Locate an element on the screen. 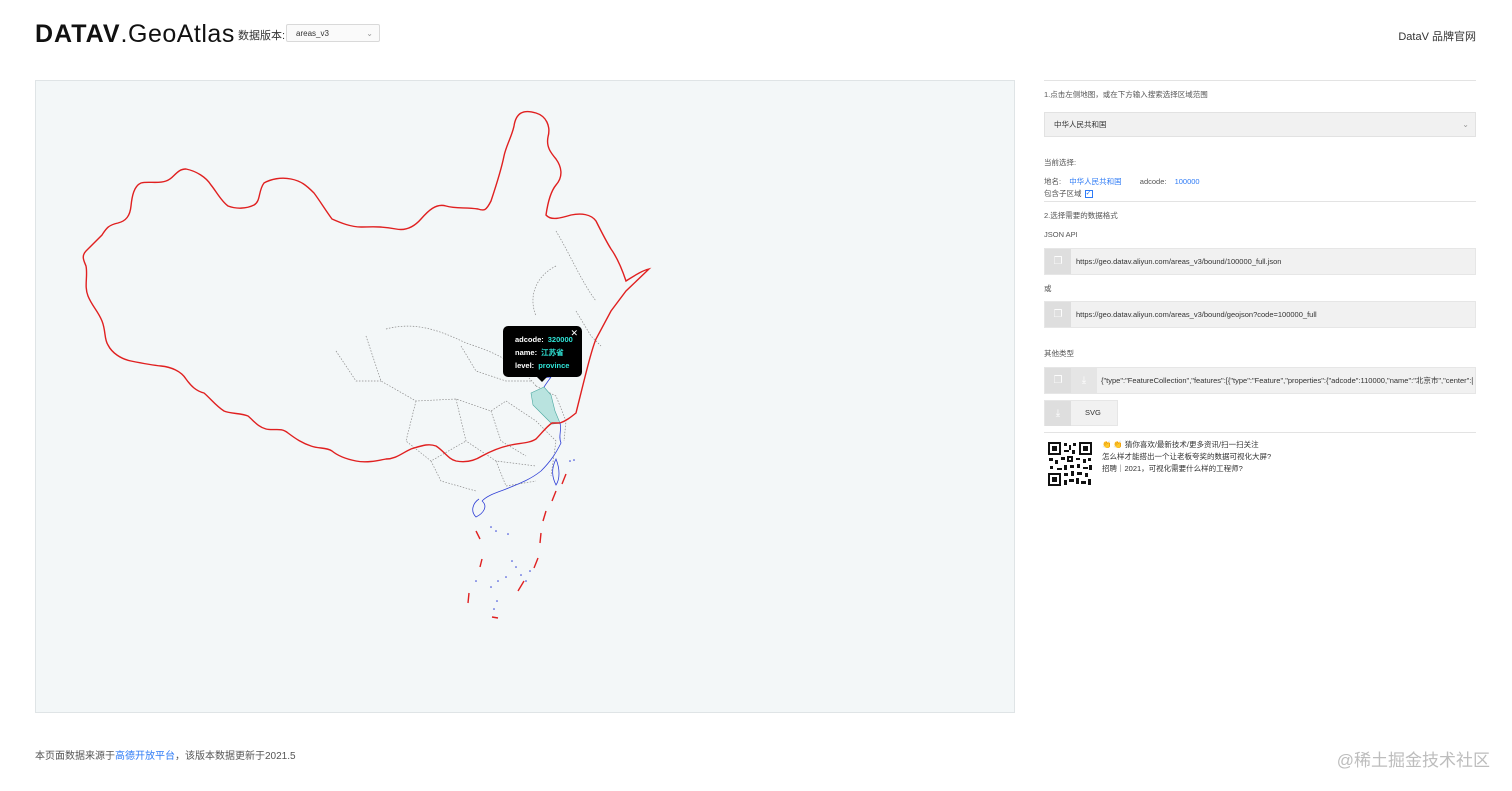 Image resolution: width=1512 pixels, height=791 pixels. current-selection-row: 地名: 中华人民共和国 adcode: 100000 is located at coordinates (1122, 181).